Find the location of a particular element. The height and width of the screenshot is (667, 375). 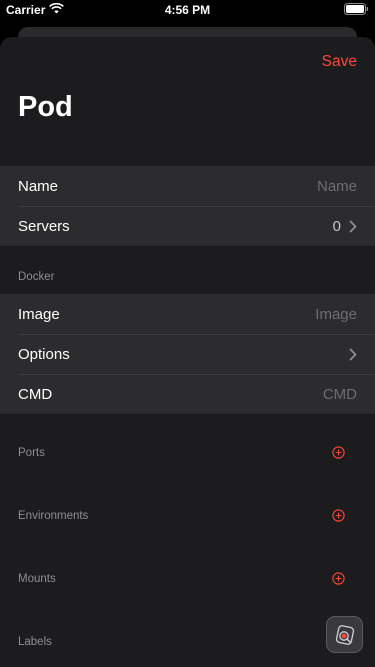

page-title: Pod is located at coordinates (45, 107).